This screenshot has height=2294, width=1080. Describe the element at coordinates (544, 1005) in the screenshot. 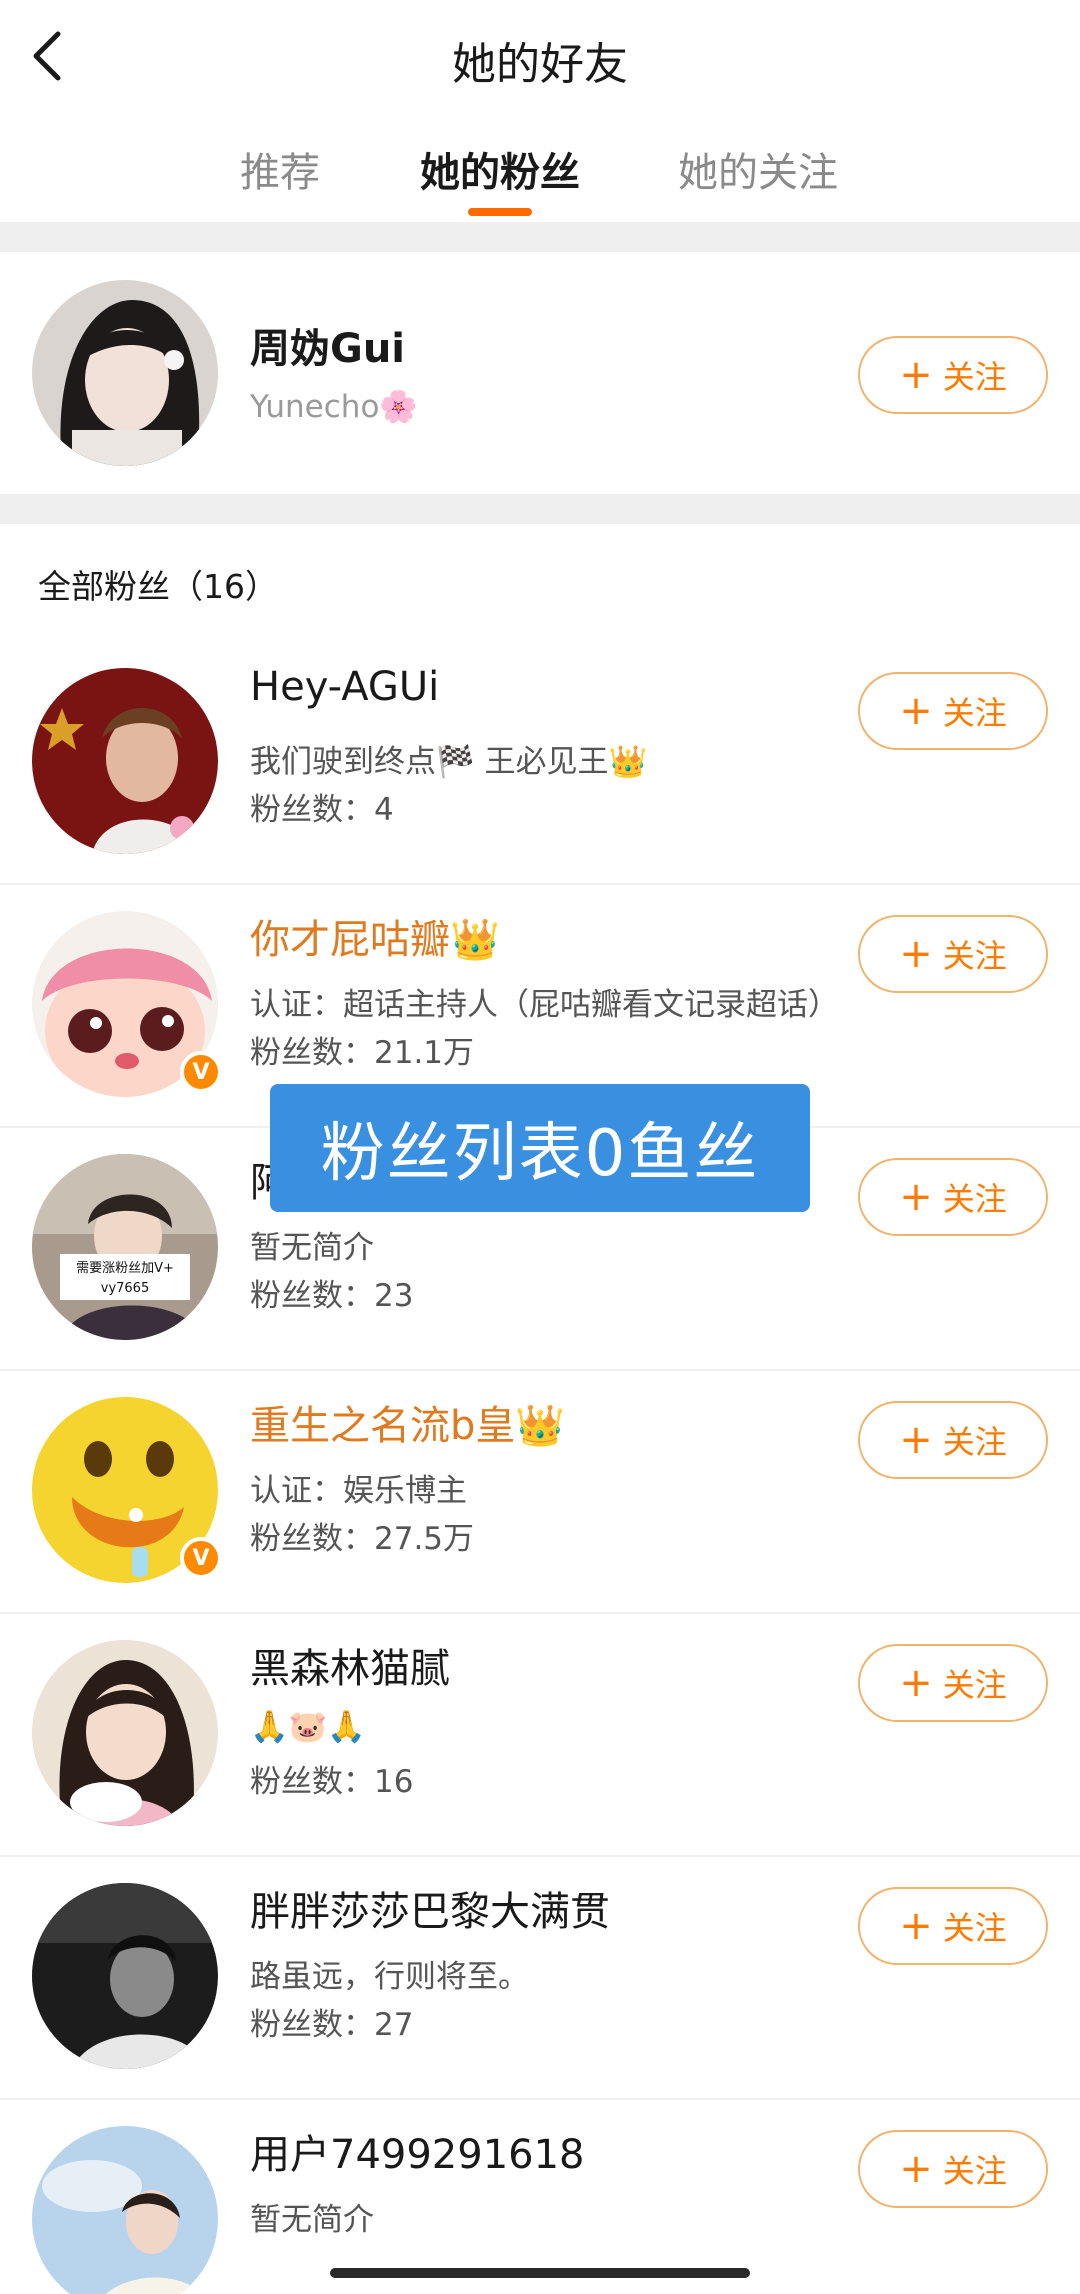

I see `user-bio: 认证：超话主持人（屁咕瓣看文记录超话）` at that location.